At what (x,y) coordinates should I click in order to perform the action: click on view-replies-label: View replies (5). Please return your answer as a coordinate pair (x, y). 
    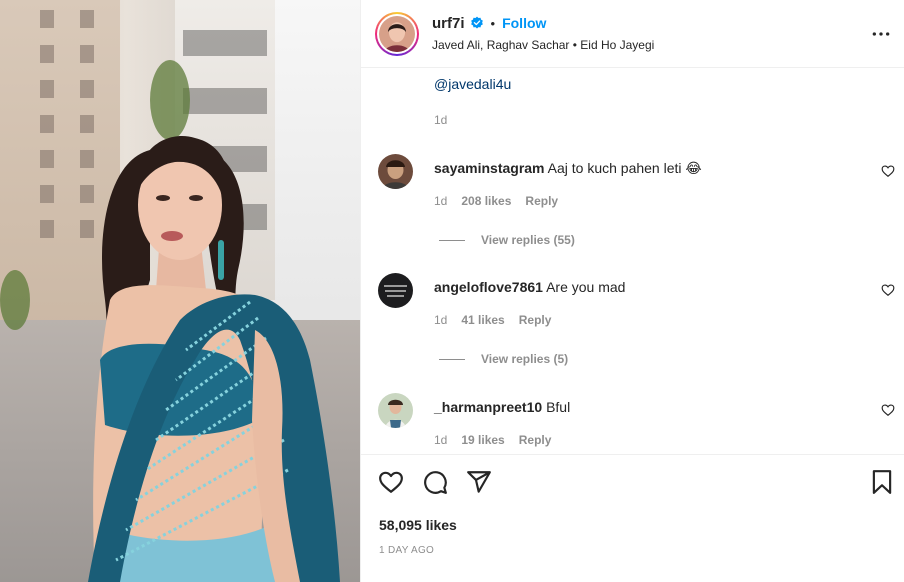
    Looking at the image, I should click on (524, 359).